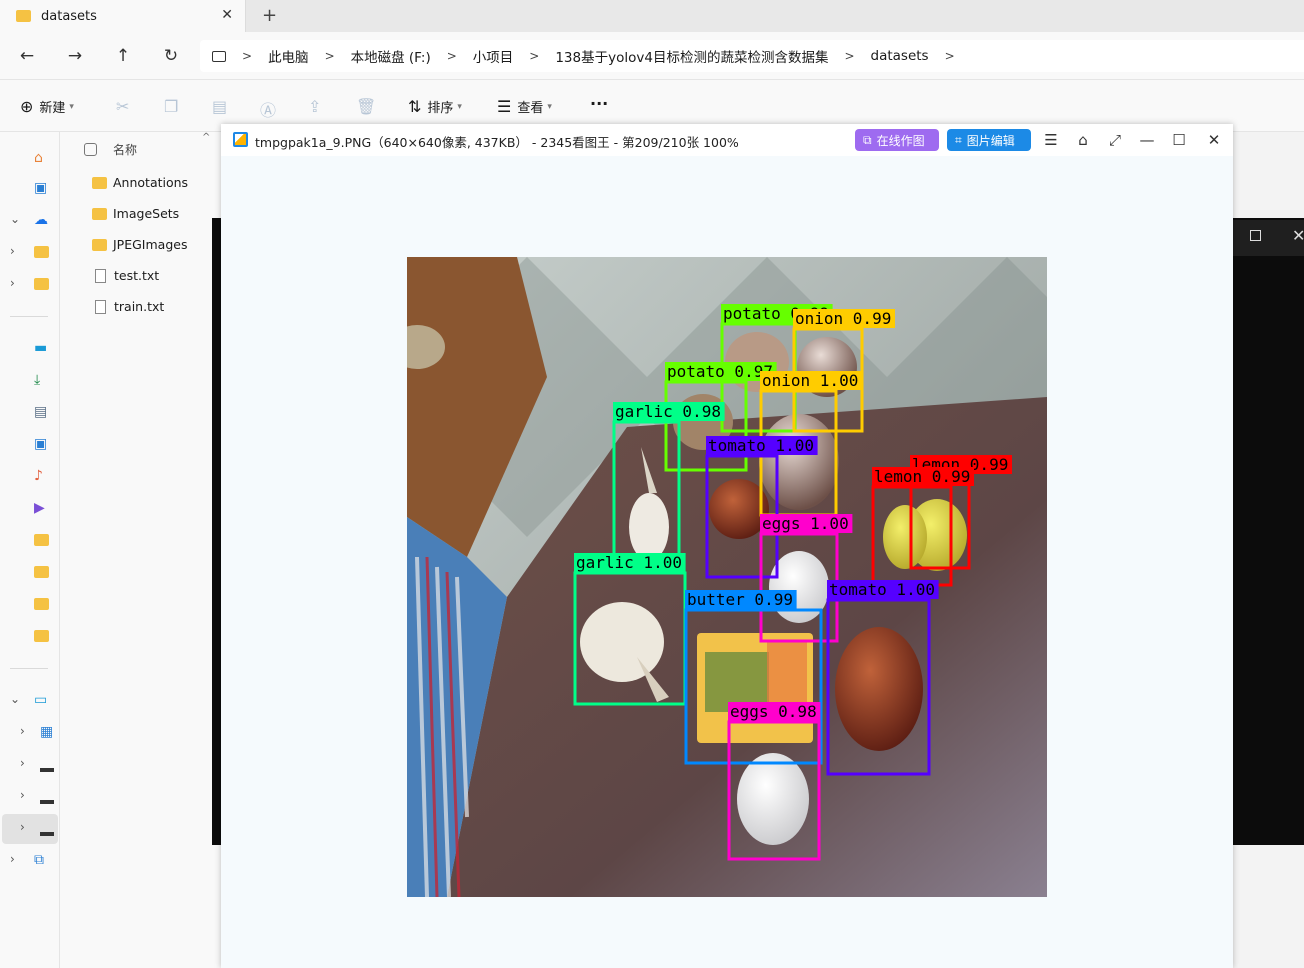  Describe the element at coordinates (530, 108) in the screenshot. I see `view-label: 查看` at that location.